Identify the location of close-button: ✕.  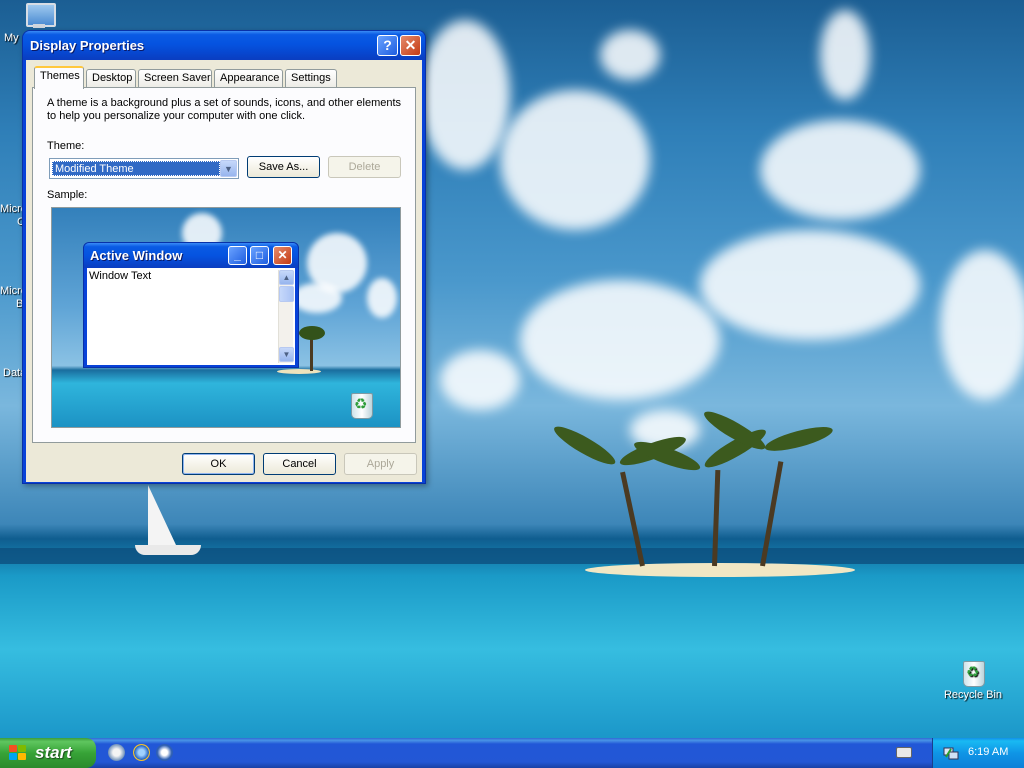
(410, 45).